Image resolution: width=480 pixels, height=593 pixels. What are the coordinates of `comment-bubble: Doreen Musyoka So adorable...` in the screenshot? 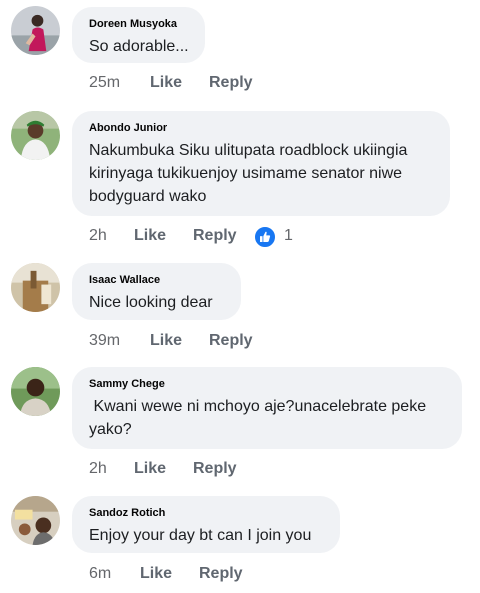 It's located at (138, 35).